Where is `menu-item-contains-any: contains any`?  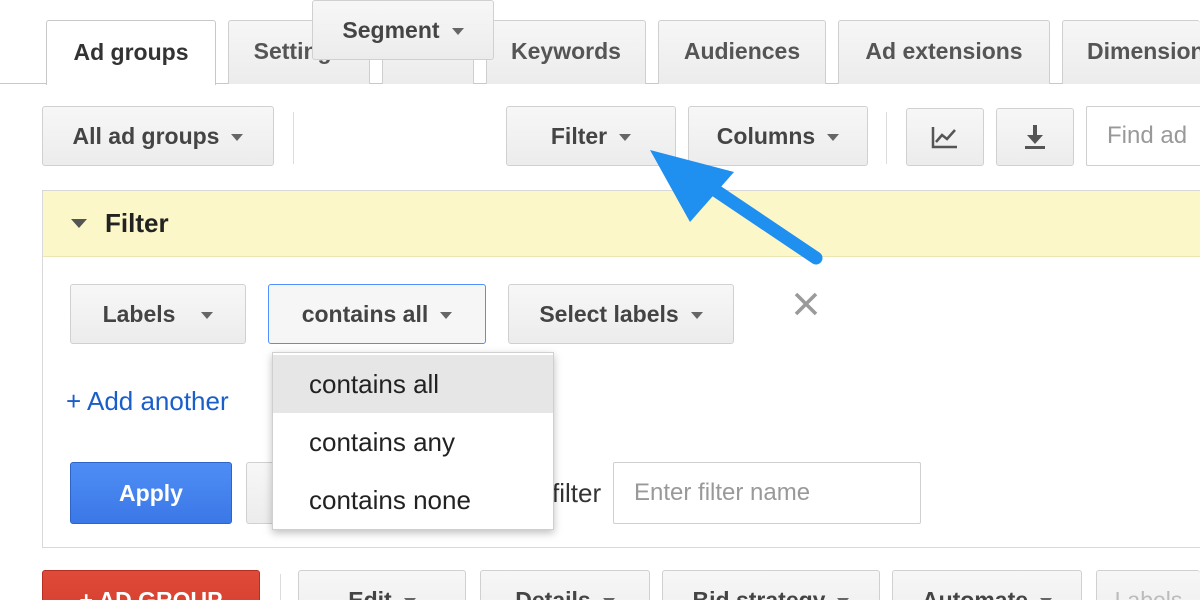 menu-item-contains-any: contains any is located at coordinates (413, 442).